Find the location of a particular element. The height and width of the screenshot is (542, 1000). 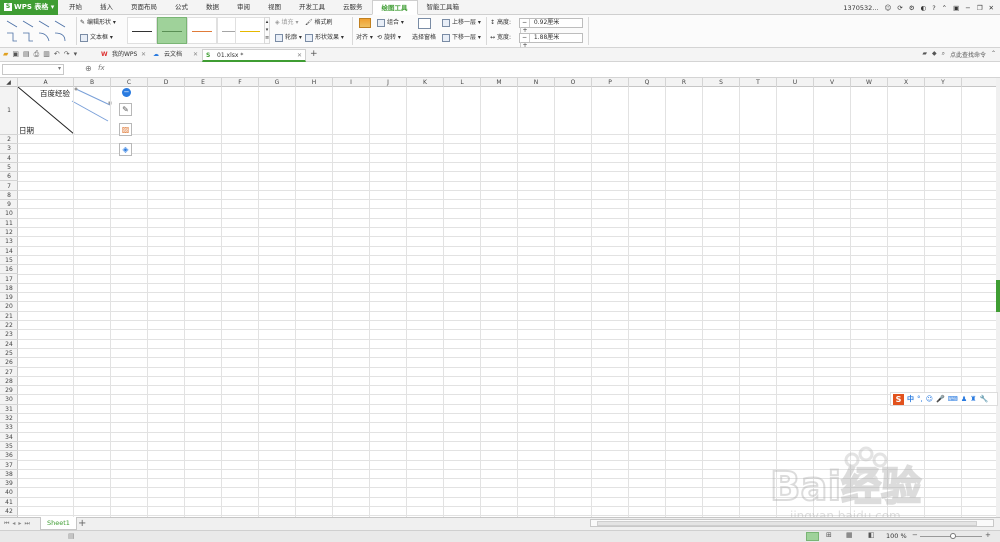

row-header-36: 36 is located at coordinates (9, 456).